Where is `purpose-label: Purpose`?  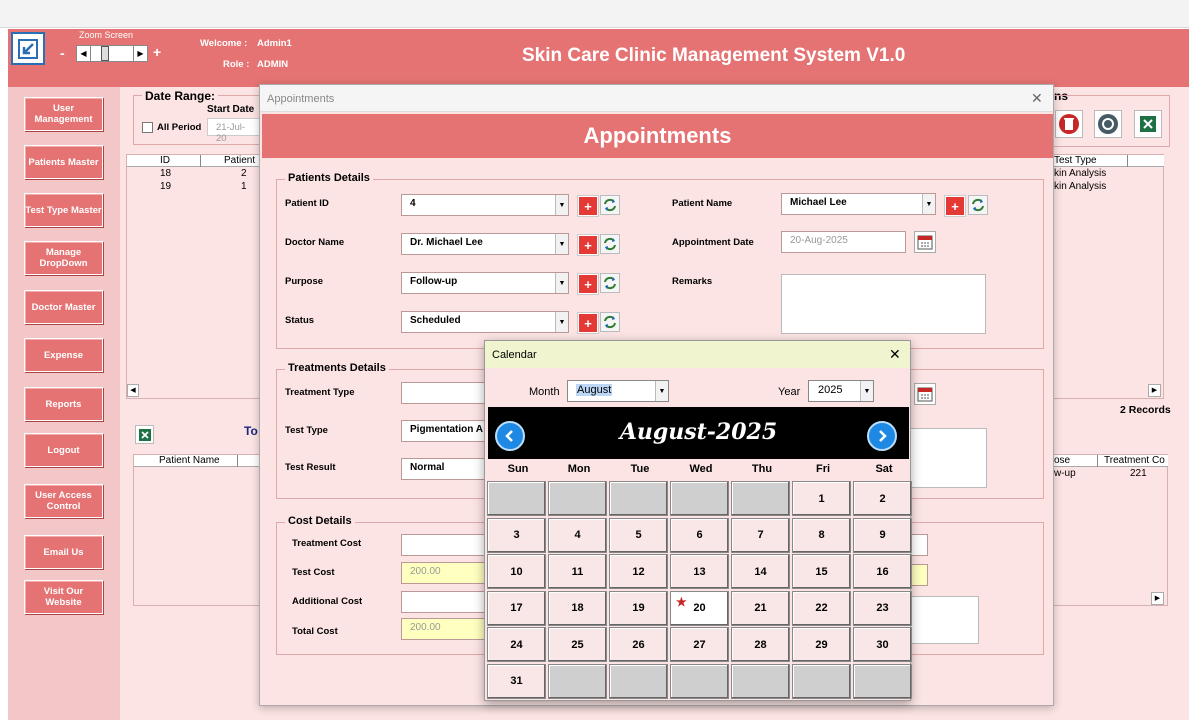 purpose-label: Purpose is located at coordinates (304, 281).